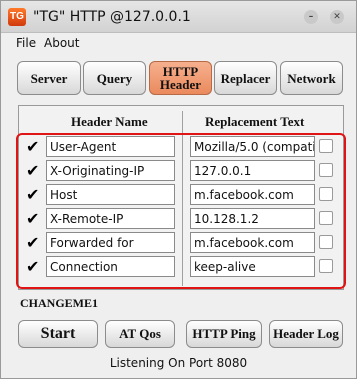  Describe the element at coordinates (26, 43) in the screenshot. I see `menu-file: File` at that location.